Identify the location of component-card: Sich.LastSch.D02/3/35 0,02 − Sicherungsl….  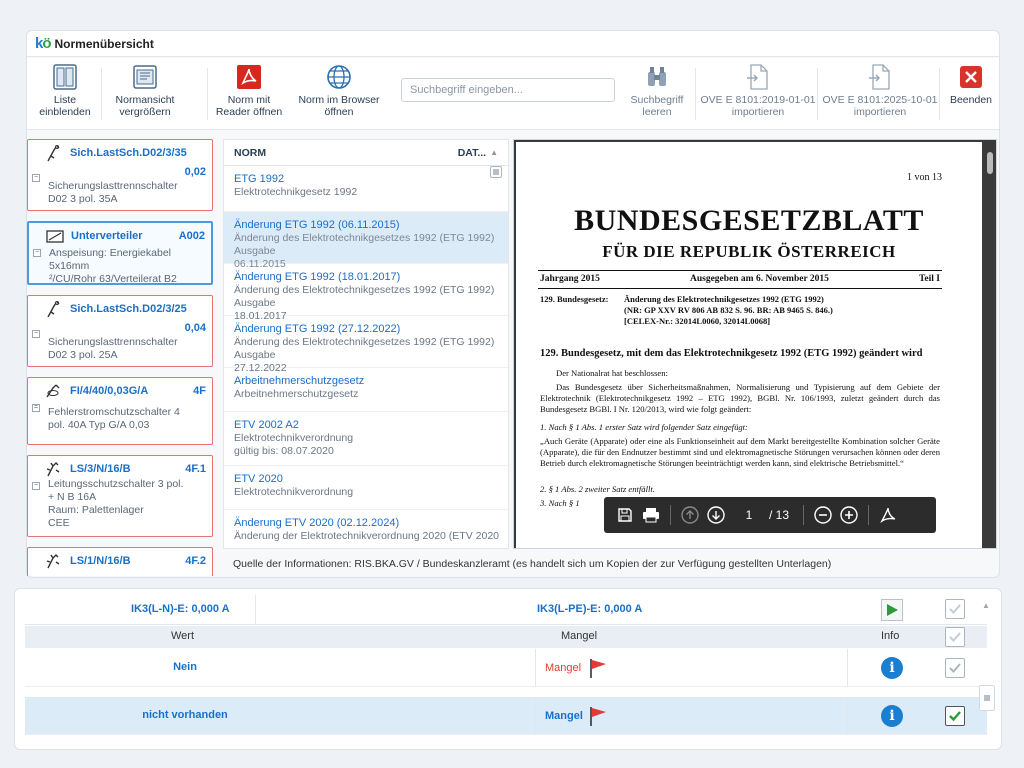
(120, 175).